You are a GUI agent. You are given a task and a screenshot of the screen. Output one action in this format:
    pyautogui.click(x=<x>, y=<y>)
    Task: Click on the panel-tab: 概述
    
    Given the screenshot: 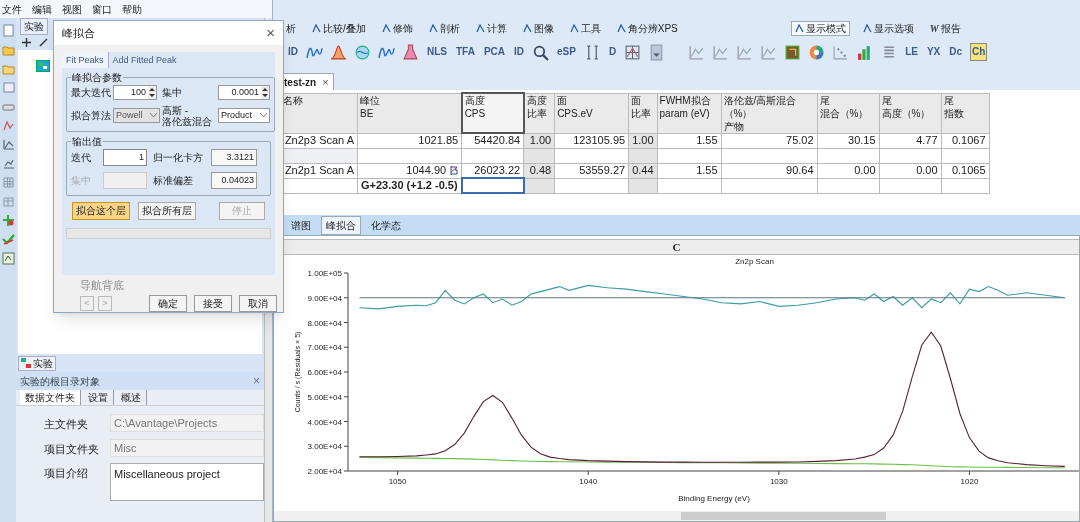 What is the action you would take?
    pyautogui.click(x=131, y=397)
    